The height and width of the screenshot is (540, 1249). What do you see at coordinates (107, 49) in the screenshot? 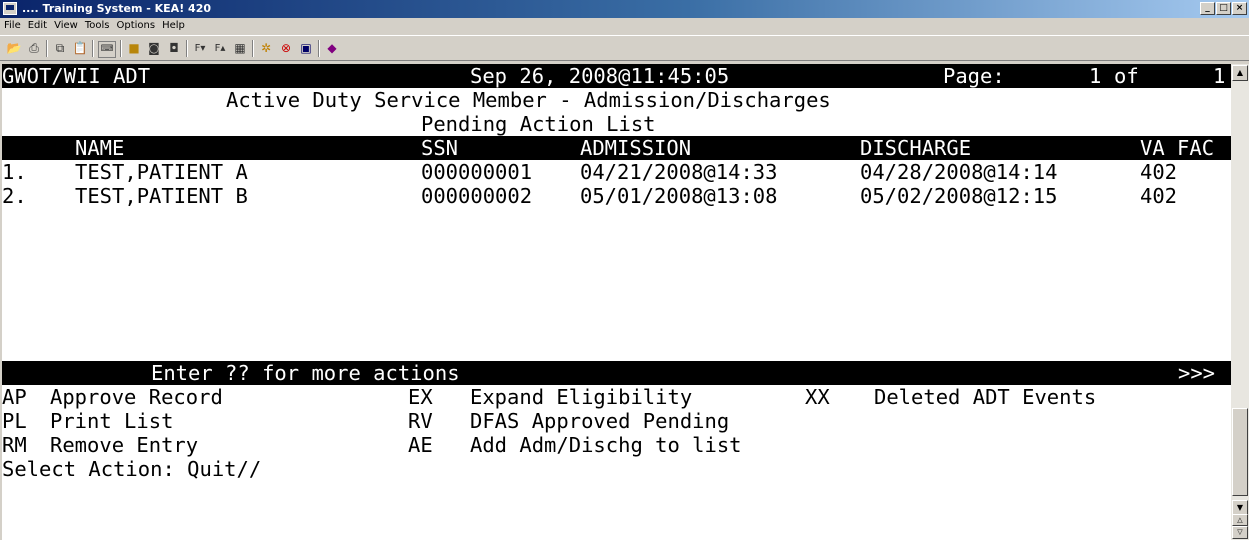
I see `keyboard-icon: ⌨` at bounding box center [107, 49].